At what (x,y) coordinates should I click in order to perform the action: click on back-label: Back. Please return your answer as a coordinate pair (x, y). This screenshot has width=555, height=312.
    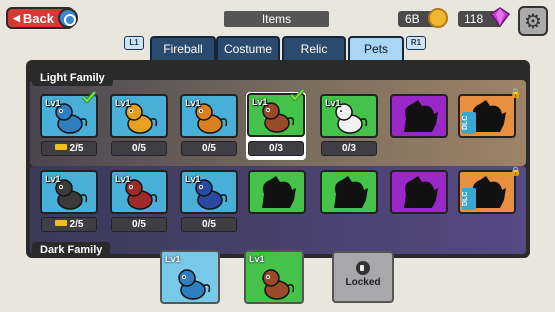
    Looking at the image, I should click on (38, 18).